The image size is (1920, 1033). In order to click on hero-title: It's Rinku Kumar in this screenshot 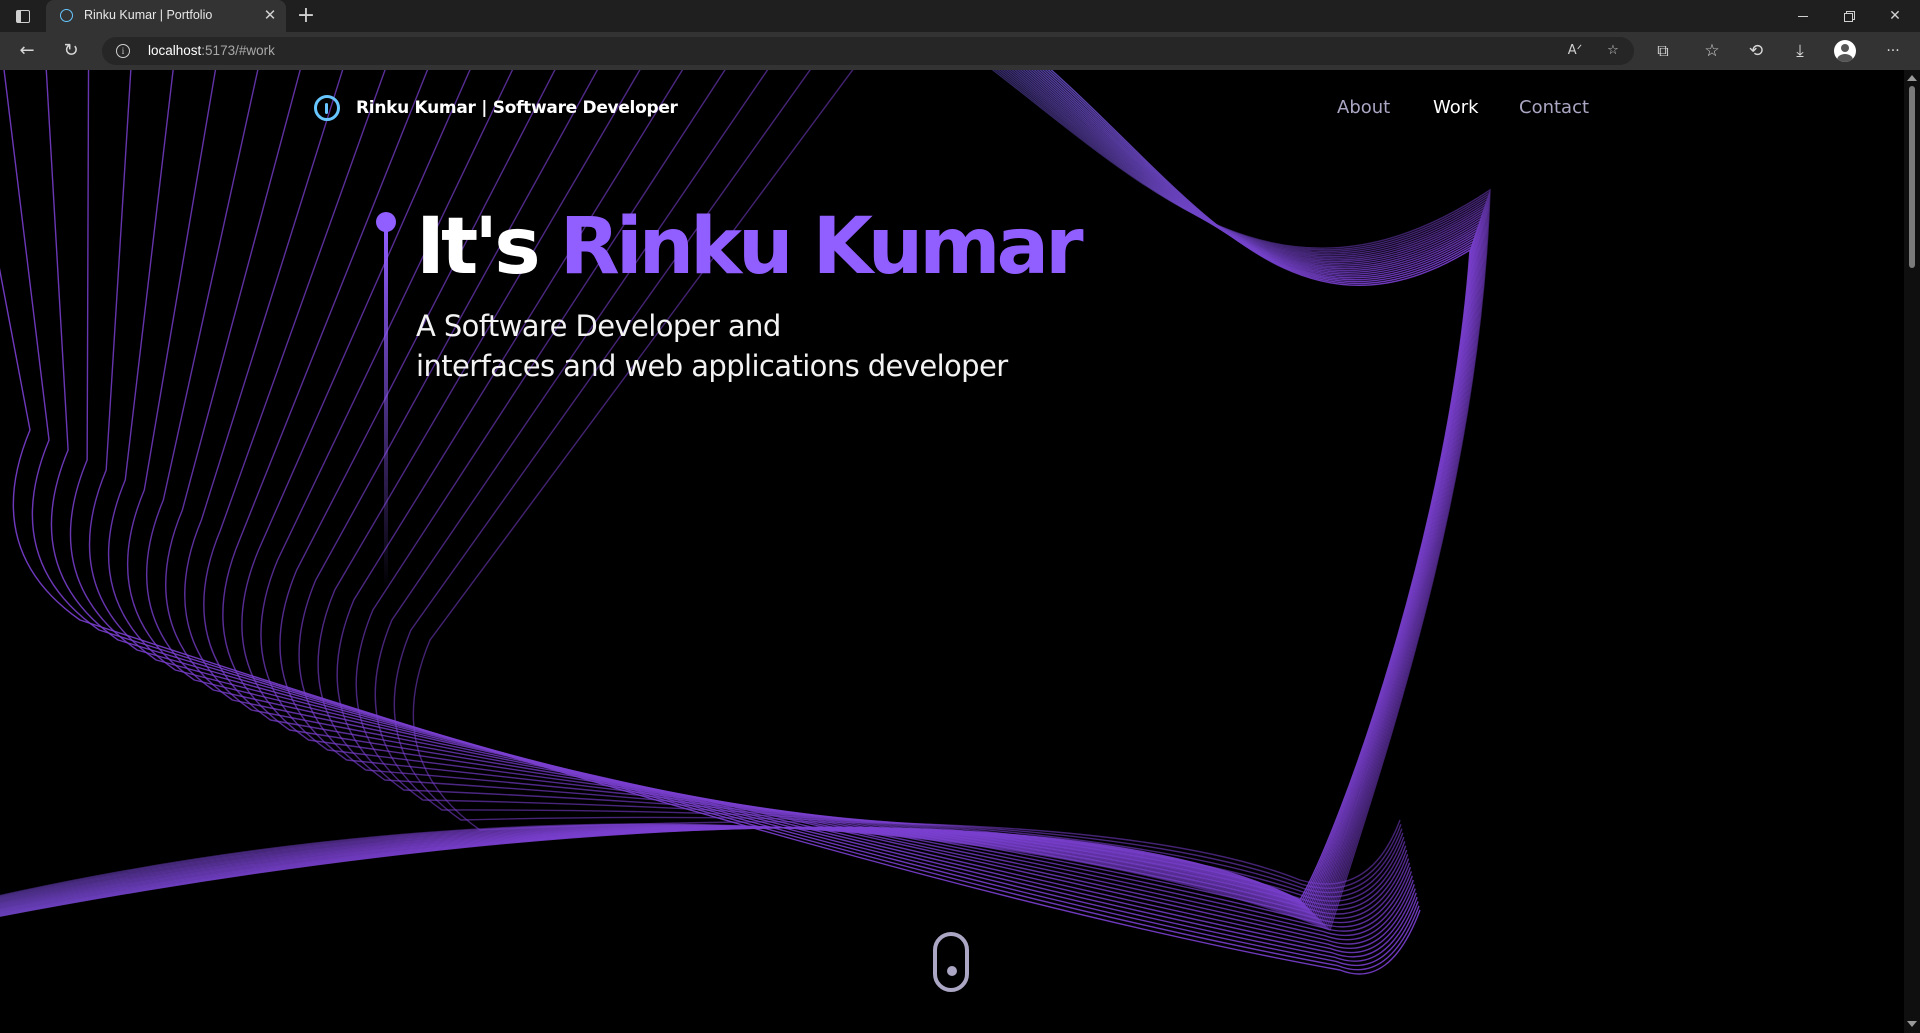, I will do `click(750, 247)`.